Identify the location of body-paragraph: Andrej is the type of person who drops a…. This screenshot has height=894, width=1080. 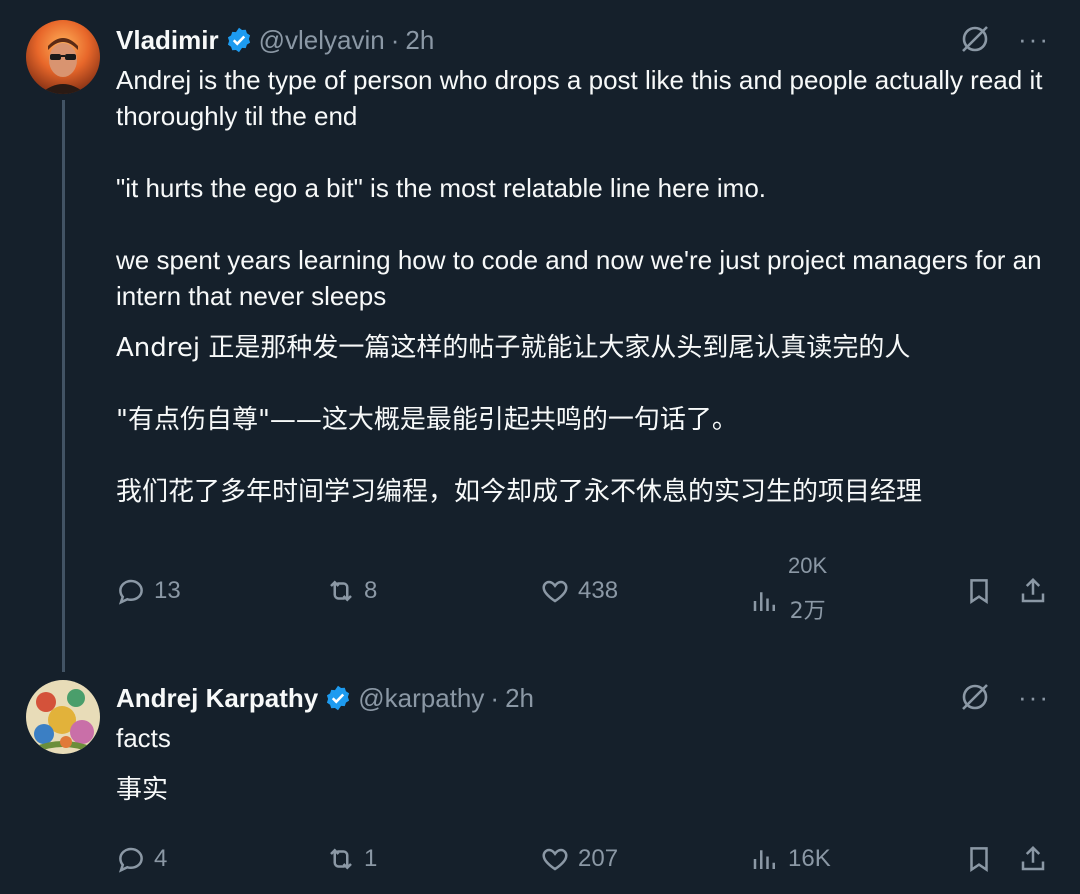
(579, 98).